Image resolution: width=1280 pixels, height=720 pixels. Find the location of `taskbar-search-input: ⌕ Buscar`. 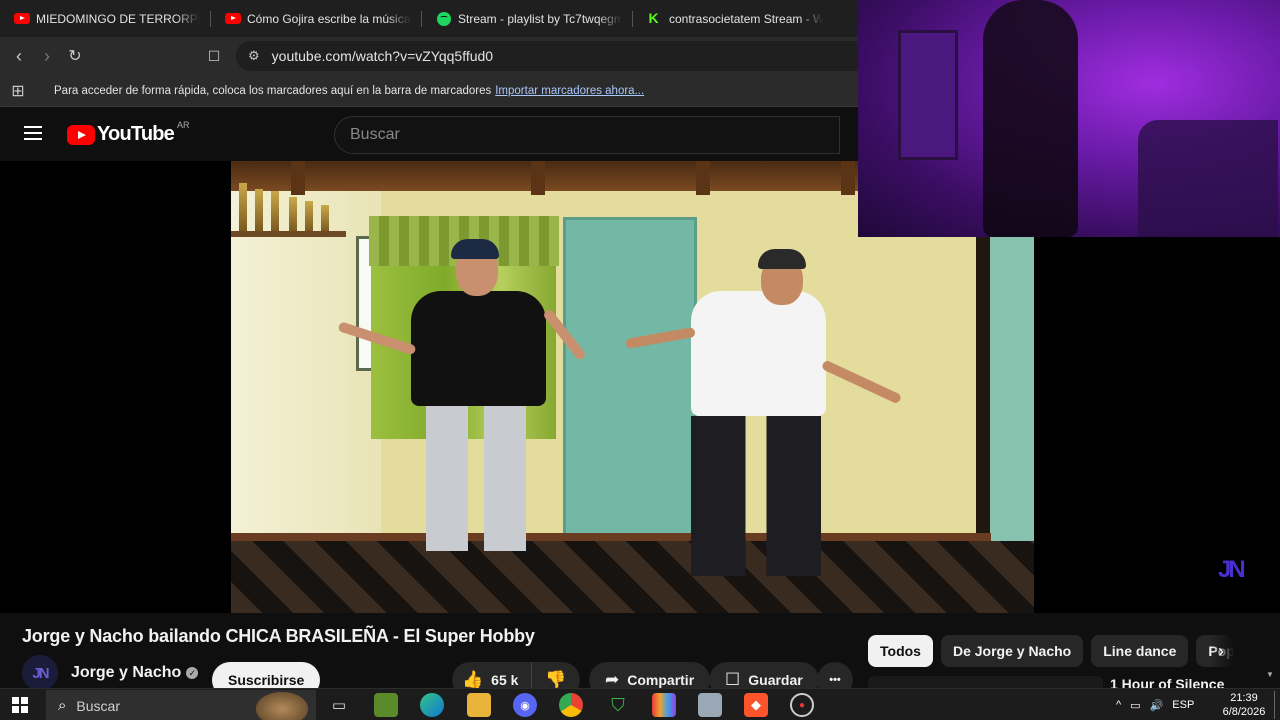

taskbar-search-input: ⌕ Buscar is located at coordinates (181, 705).